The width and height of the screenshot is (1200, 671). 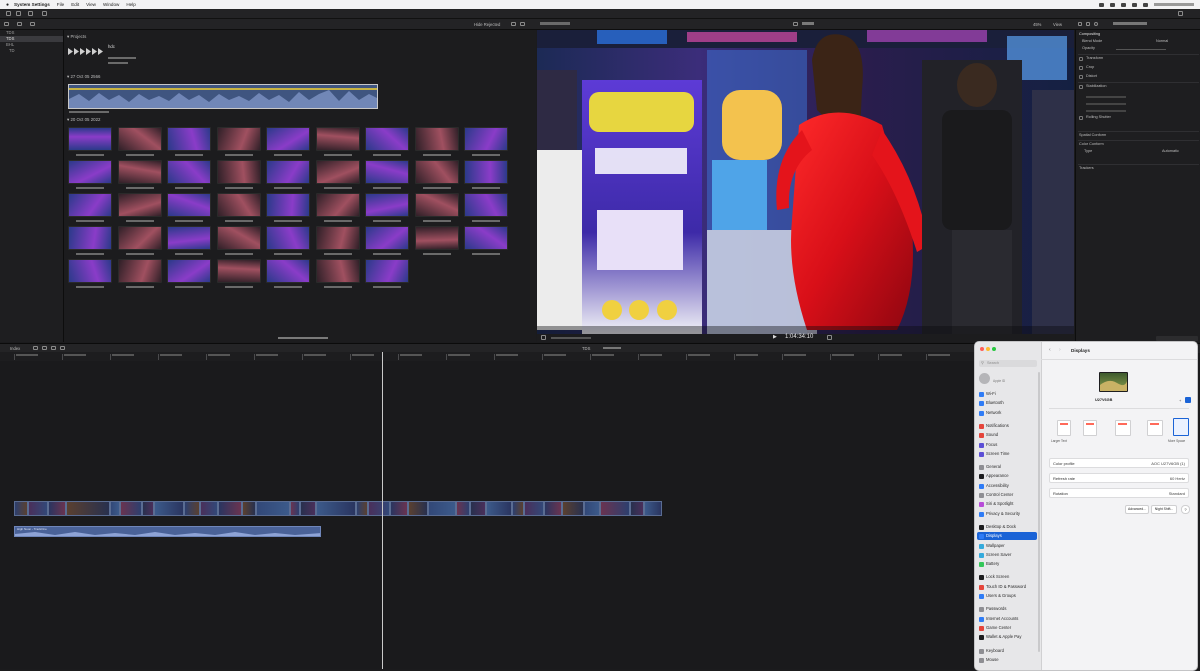 I want to click on sidebar-item-screen-saver: Screen Saver, so click(x=1007, y=555).